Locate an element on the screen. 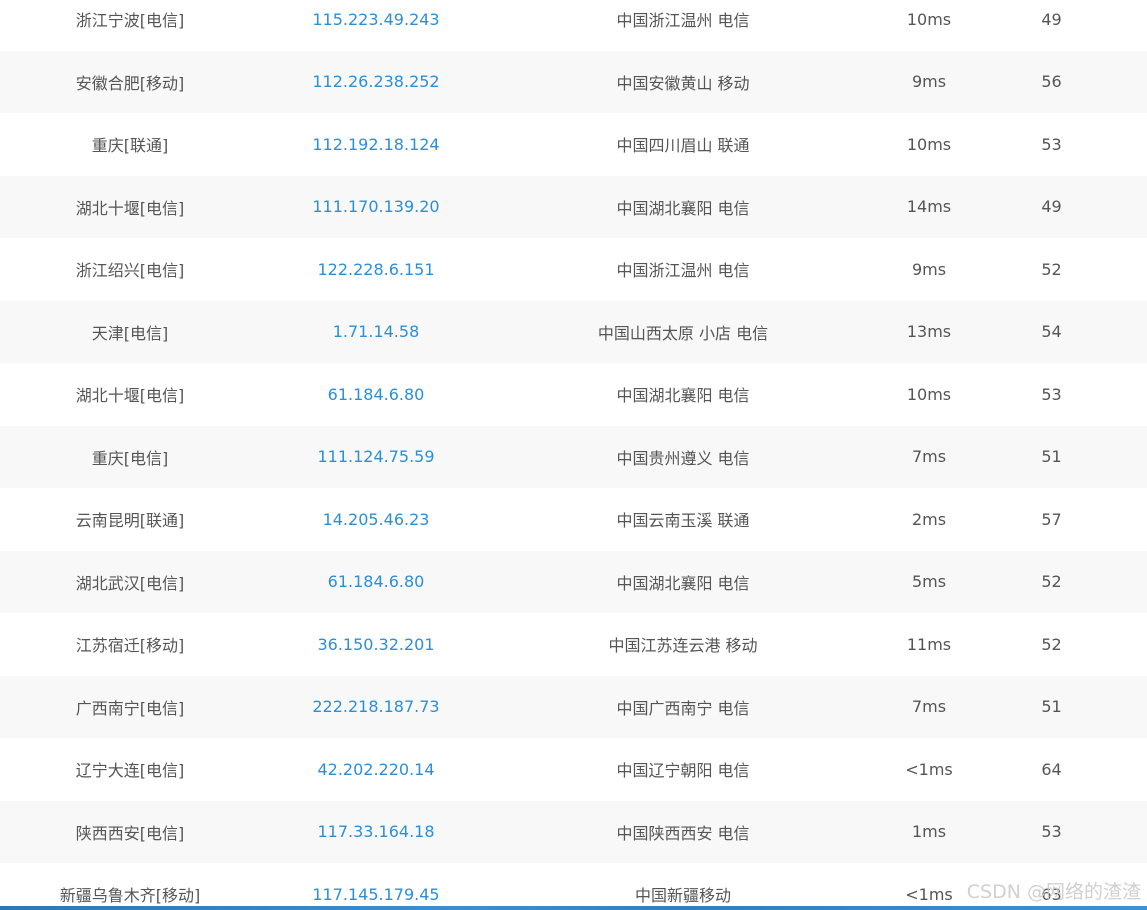 The image size is (1147, 910). monitor-node-cell: 湖北武汉[电信] is located at coordinates (130, 583).